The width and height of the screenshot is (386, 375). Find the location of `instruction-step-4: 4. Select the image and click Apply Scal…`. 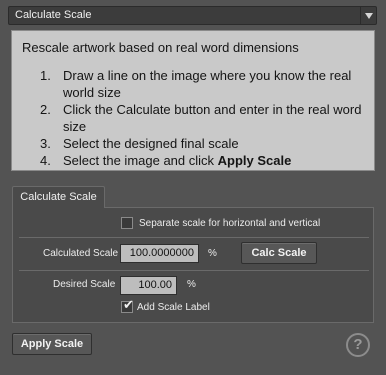

instruction-step-4: 4. Select the image and click Apply Scal… is located at coordinates (166, 160).